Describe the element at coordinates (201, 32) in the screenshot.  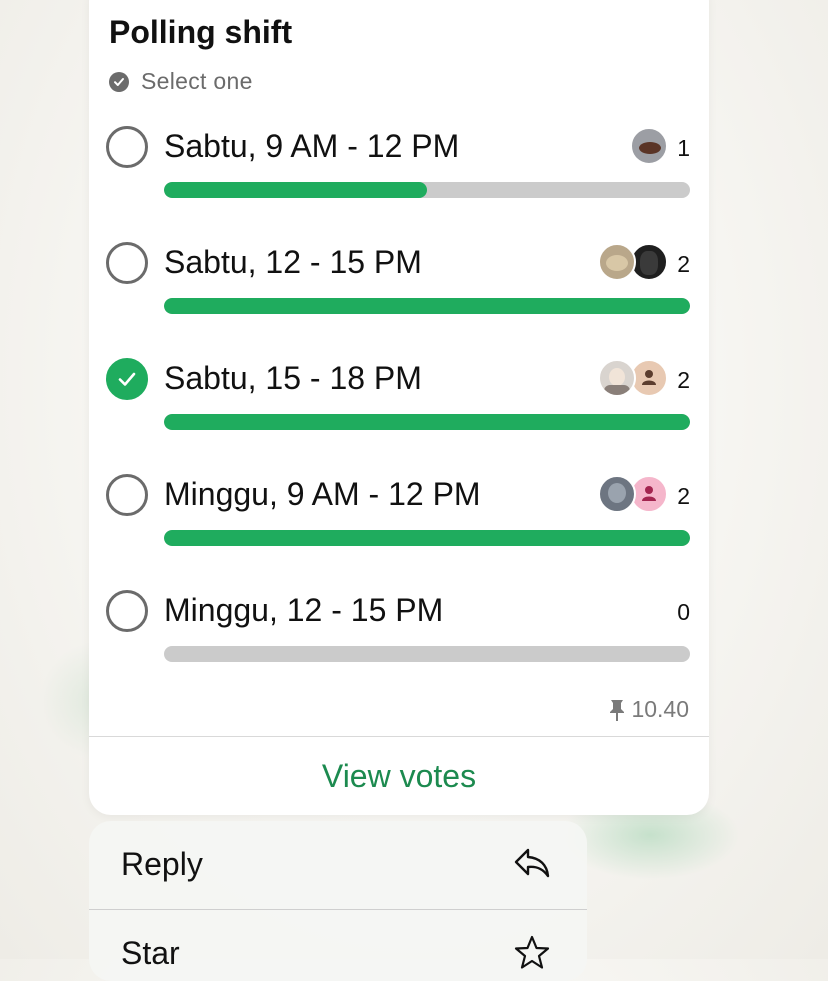
I see `poll-title: Polling shift` at that location.